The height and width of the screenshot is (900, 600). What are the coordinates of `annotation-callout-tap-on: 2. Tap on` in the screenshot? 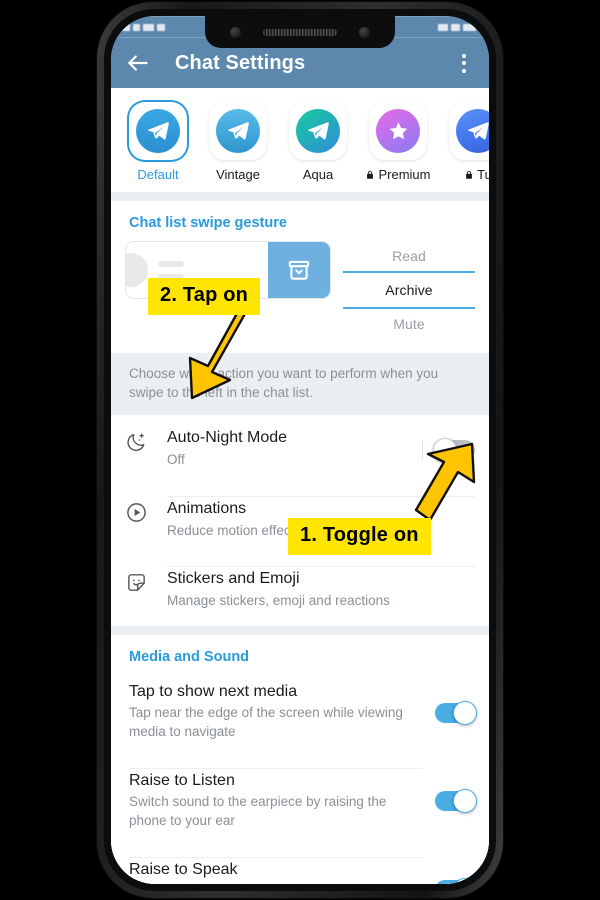 It's located at (204, 296).